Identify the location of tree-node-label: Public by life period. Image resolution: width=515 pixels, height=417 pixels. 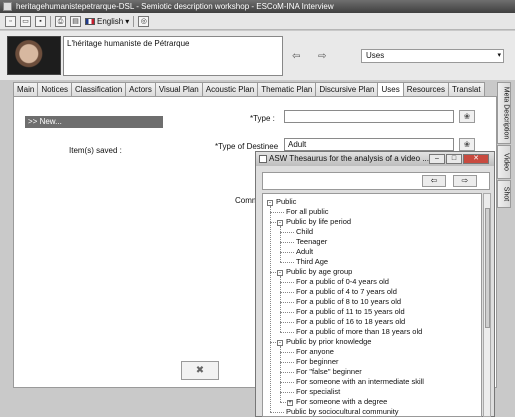
(319, 221).